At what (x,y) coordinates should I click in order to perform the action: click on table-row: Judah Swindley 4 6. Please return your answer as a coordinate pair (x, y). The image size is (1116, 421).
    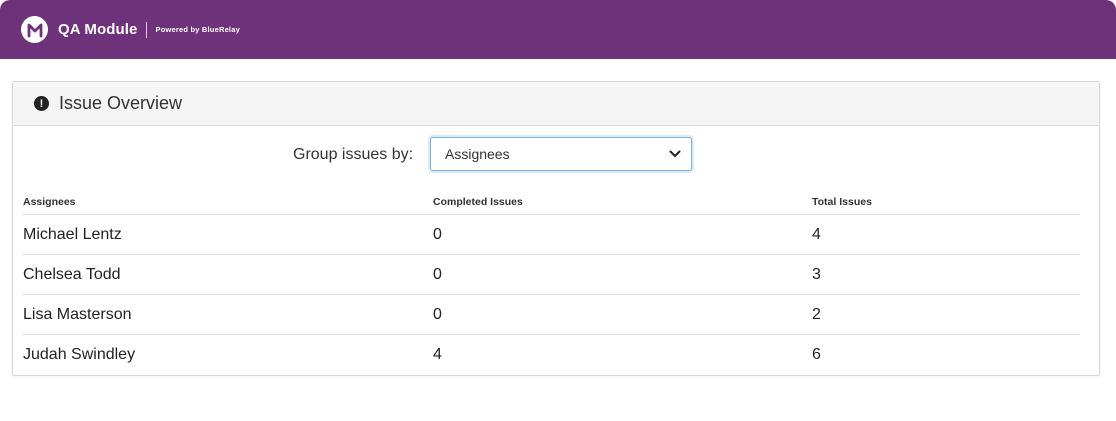
    Looking at the image, I should click on (551, 355).